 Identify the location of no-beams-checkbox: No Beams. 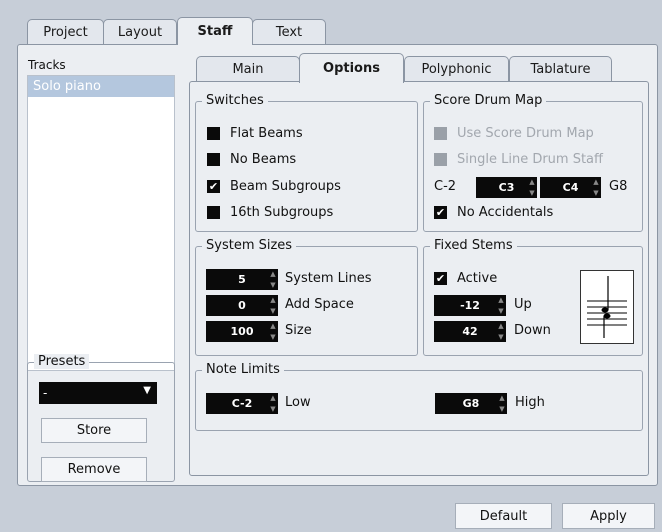
(251, 159).